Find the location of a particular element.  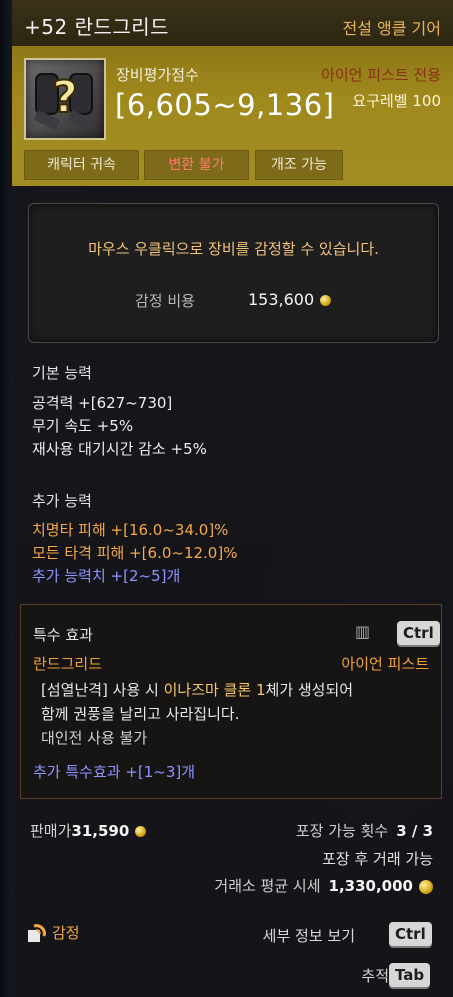

appraisal-cost-label: 감정 비용 is located at coordinates (165, 301).